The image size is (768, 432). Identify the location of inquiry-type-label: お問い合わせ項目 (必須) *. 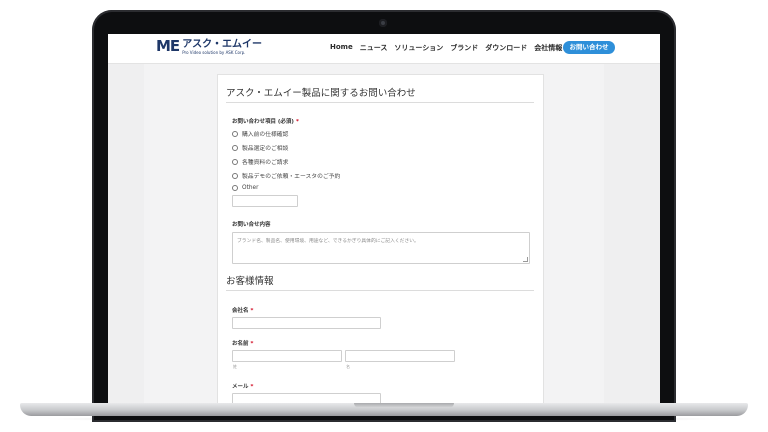
(265, 121).